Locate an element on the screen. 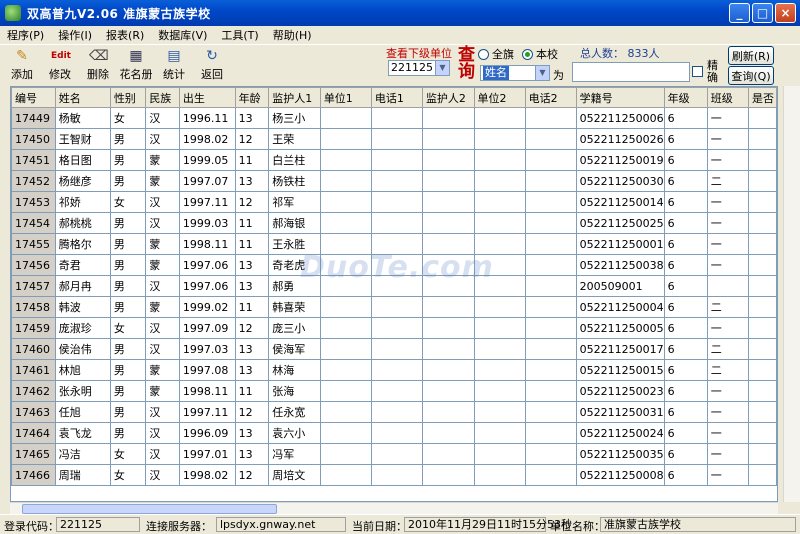 Image resolution: width=800 pixels, height=534 pixels. table-row: 17455 腾格尔男蒙 1998.11 11 王永胜 052211250001 6 一 is located at coordinates (394, 244).